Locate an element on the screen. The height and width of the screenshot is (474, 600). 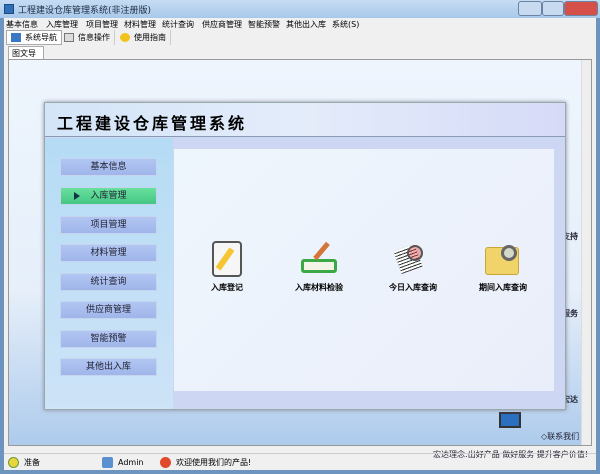
sidebar-item-supplier: 供应商管理 is located at coordinates (108, 310).